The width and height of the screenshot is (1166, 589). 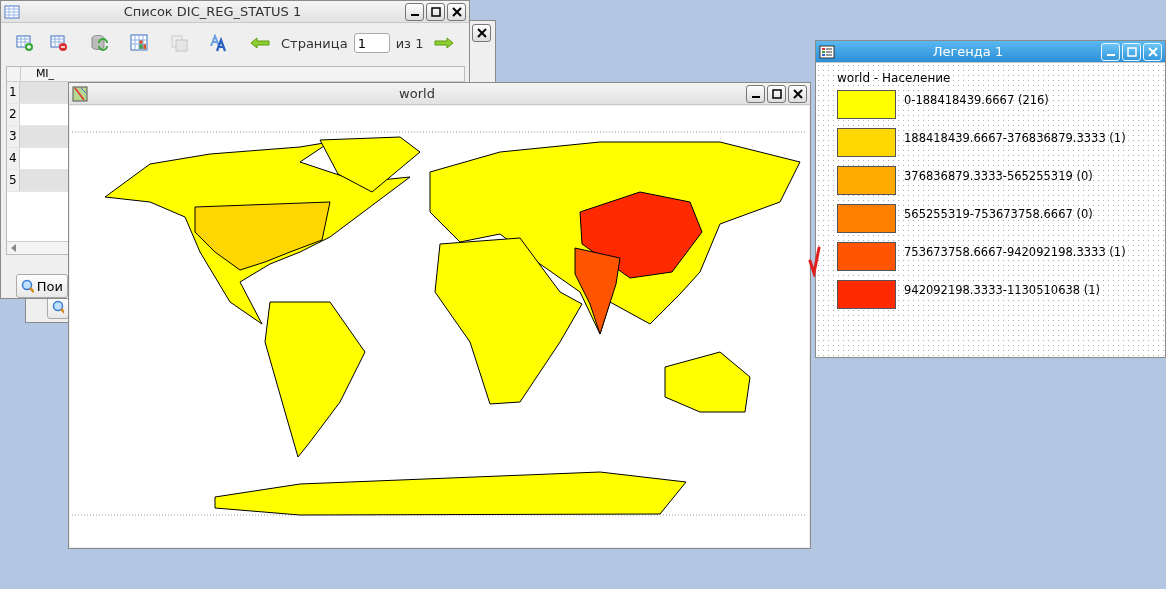 I want to click on check-mark-icon, so click(x=815, y=261).